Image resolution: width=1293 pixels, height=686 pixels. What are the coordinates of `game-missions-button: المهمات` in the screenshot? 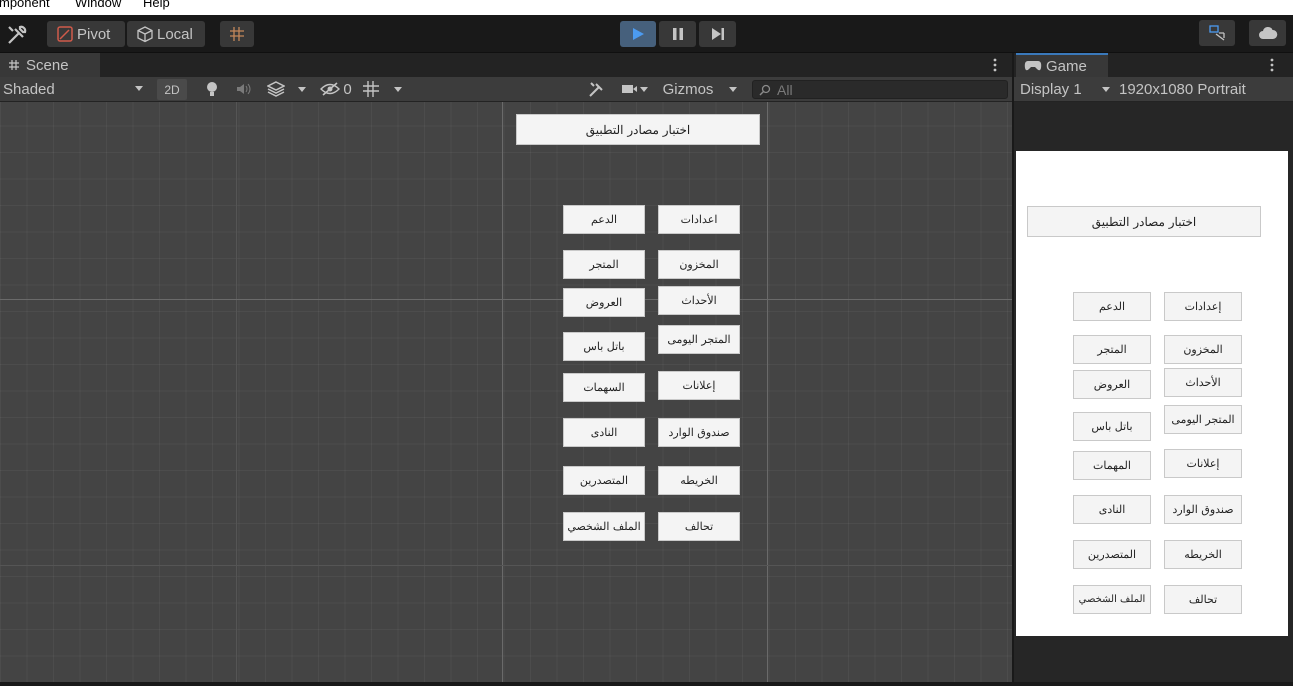 It's located at (1112, 465).